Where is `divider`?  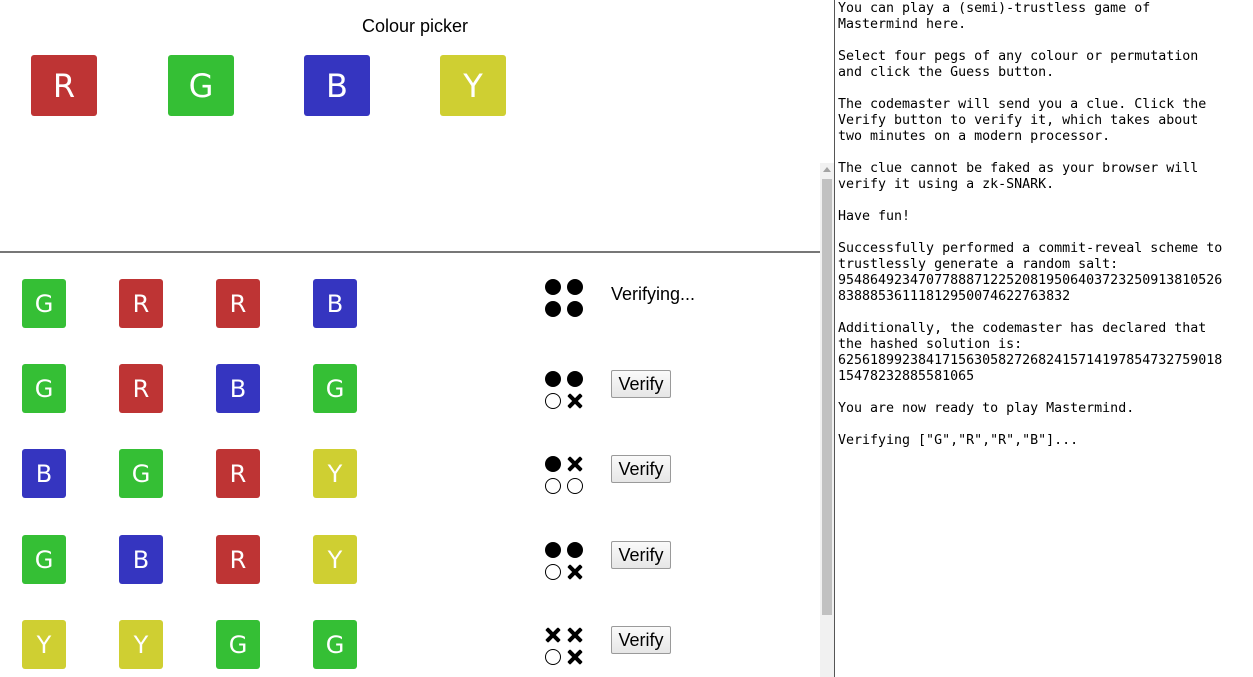 divider is located at coordinates (410, 252).